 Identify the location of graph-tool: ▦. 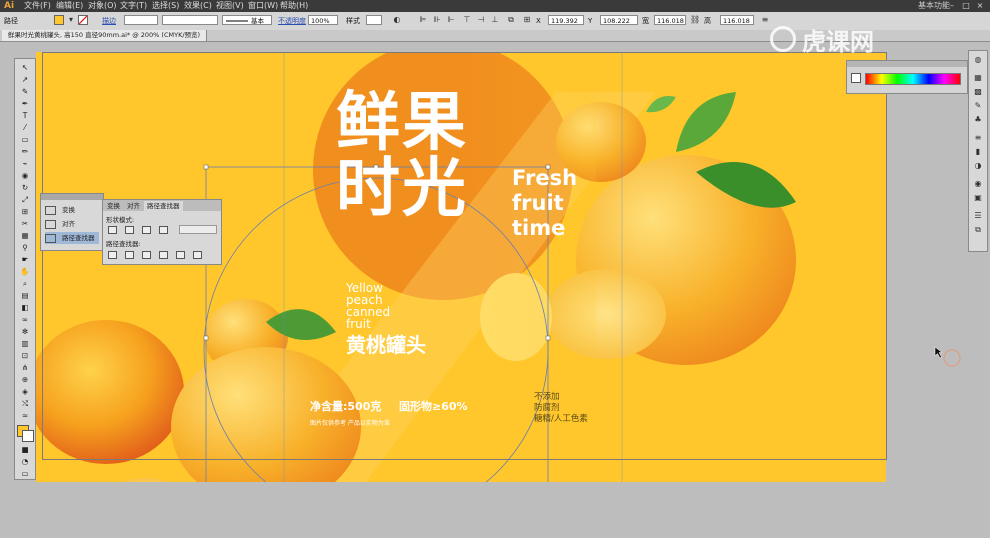
(25, 235).